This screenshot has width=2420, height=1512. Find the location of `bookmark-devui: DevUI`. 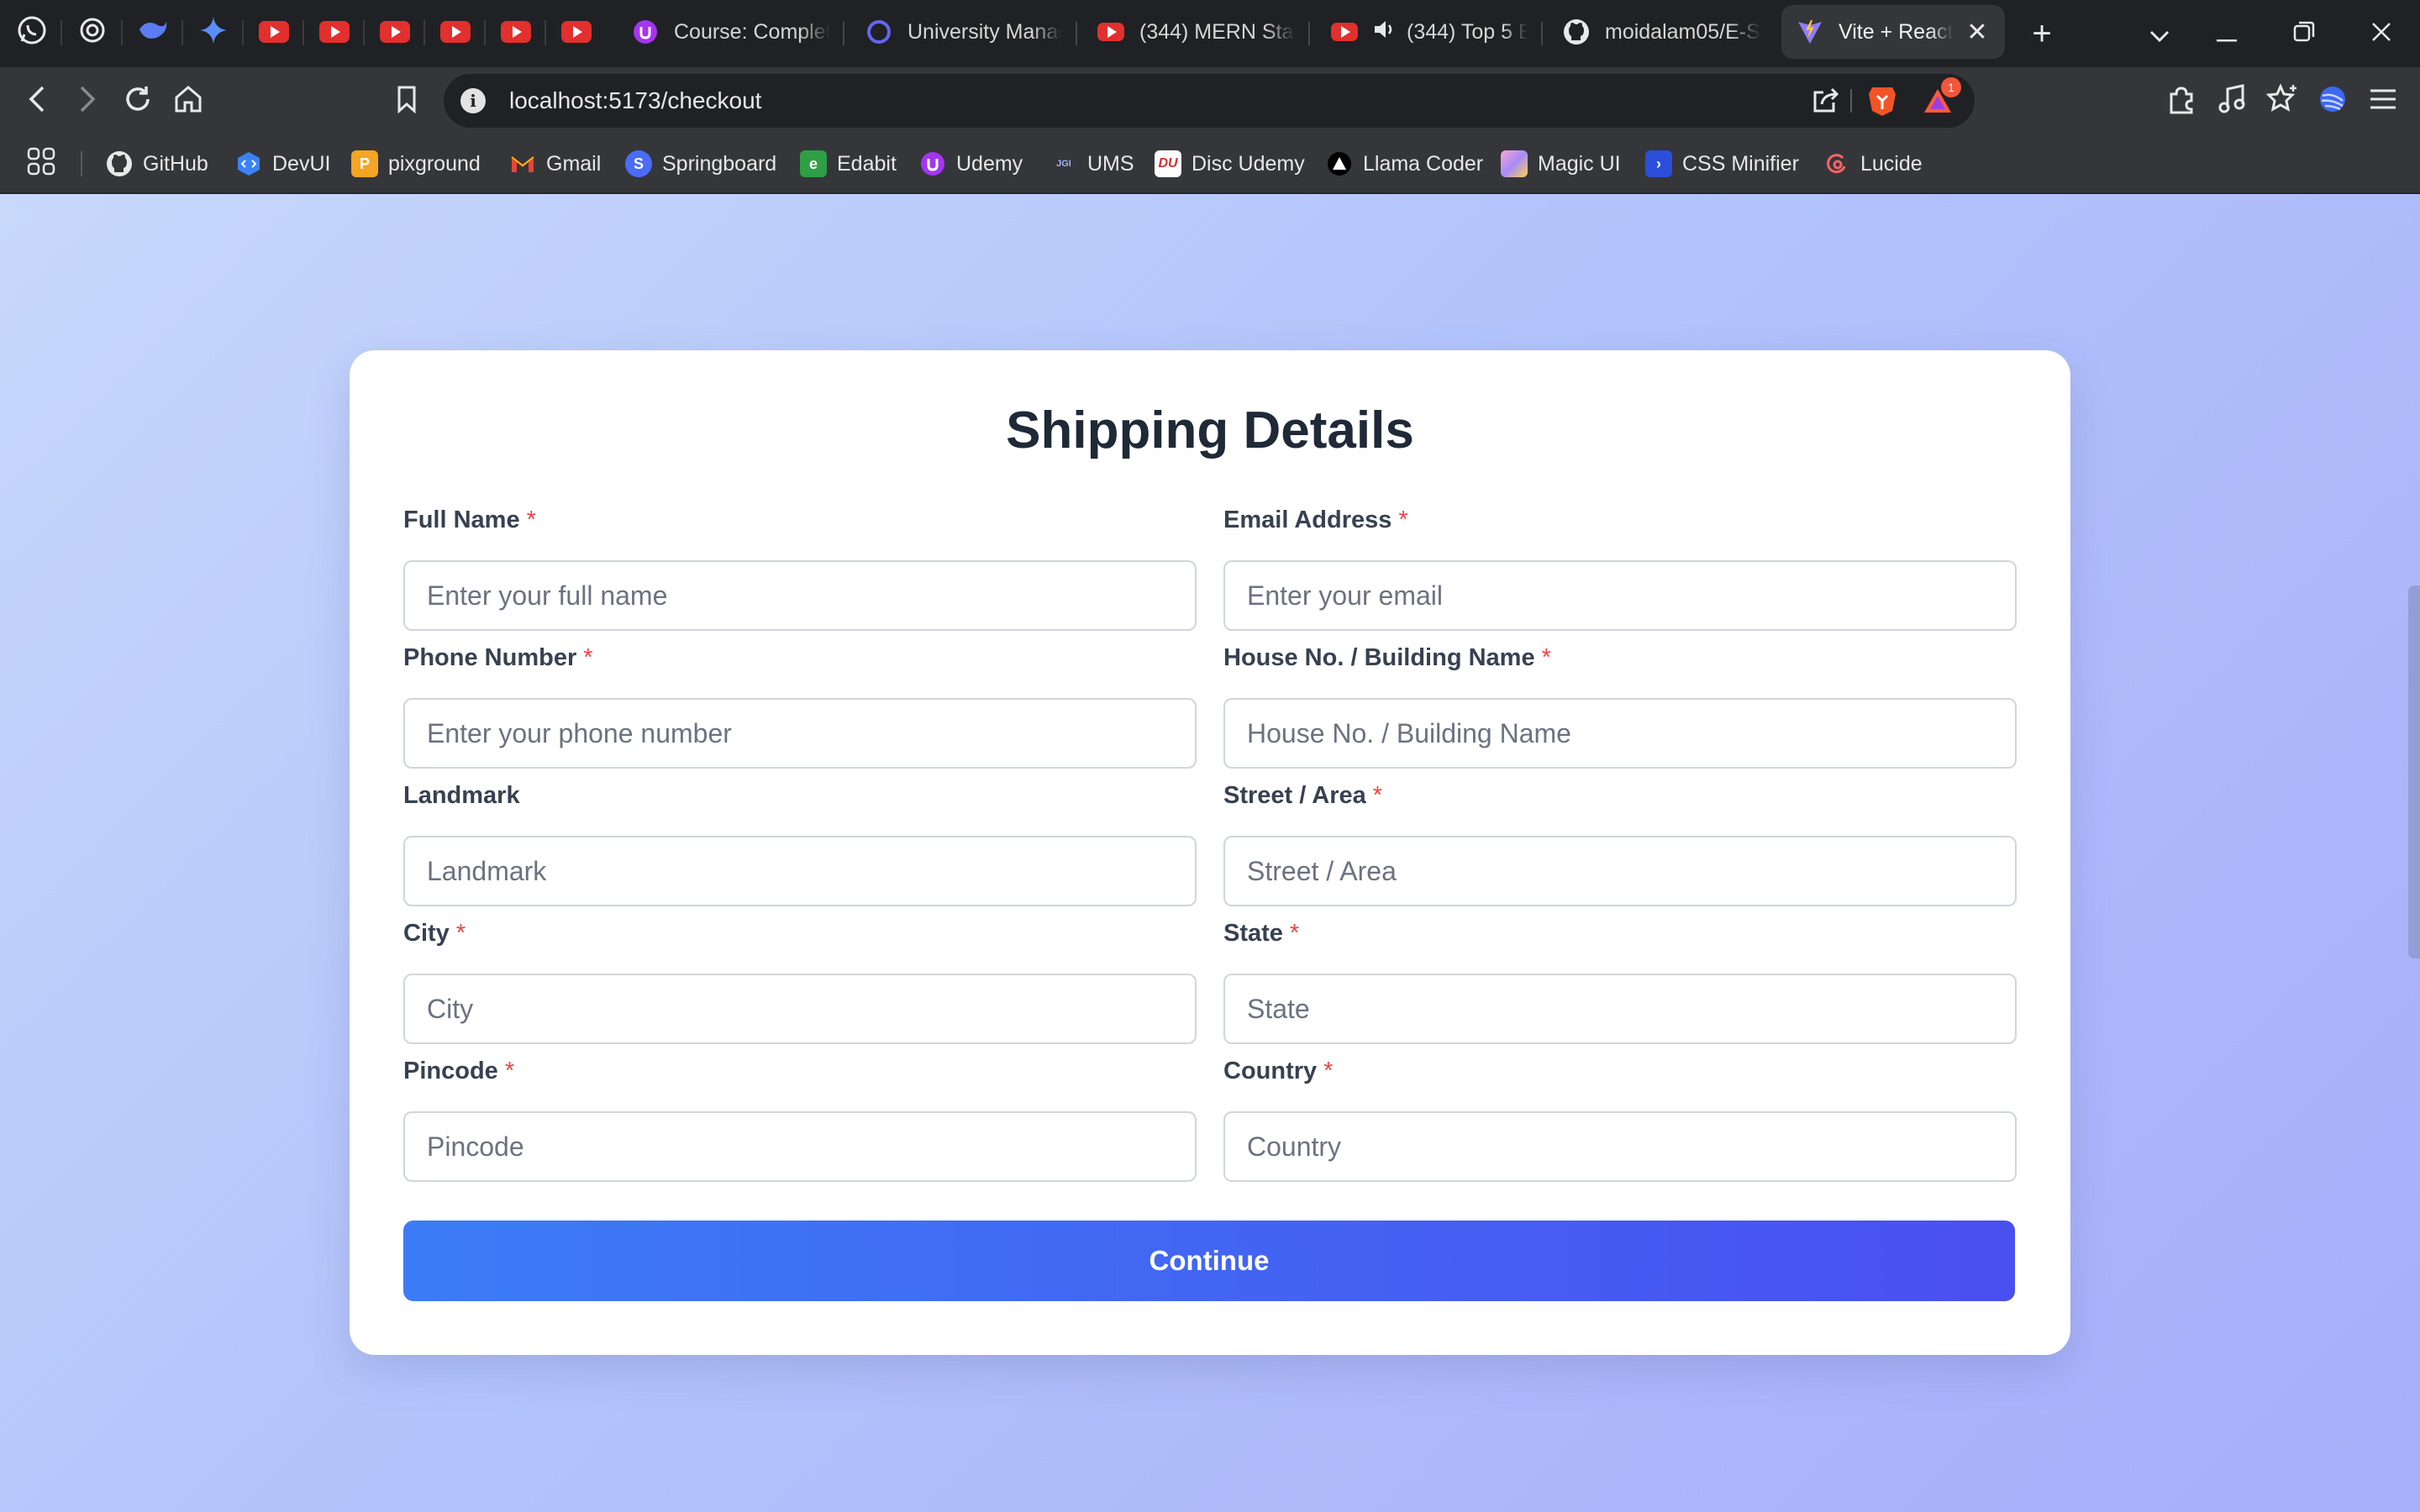

bookmark-devui: DevUI is located at coordinates (283, 163).